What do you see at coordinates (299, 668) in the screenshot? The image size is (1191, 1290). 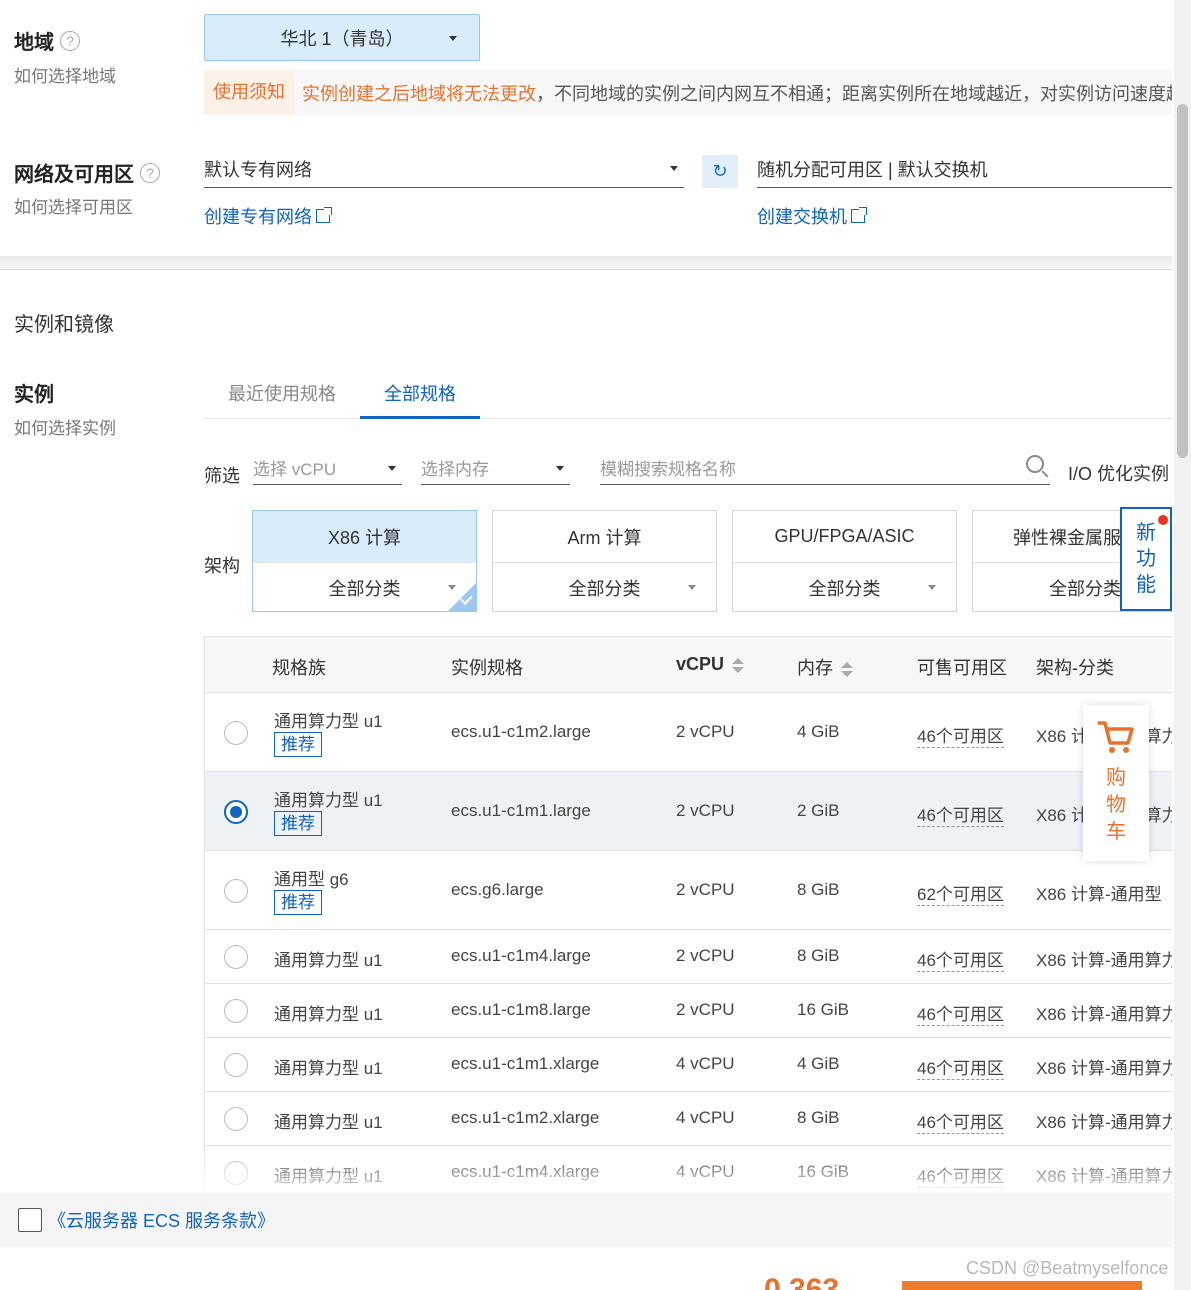 I see `header-family: 规格族` at bounding box center [299, 668].